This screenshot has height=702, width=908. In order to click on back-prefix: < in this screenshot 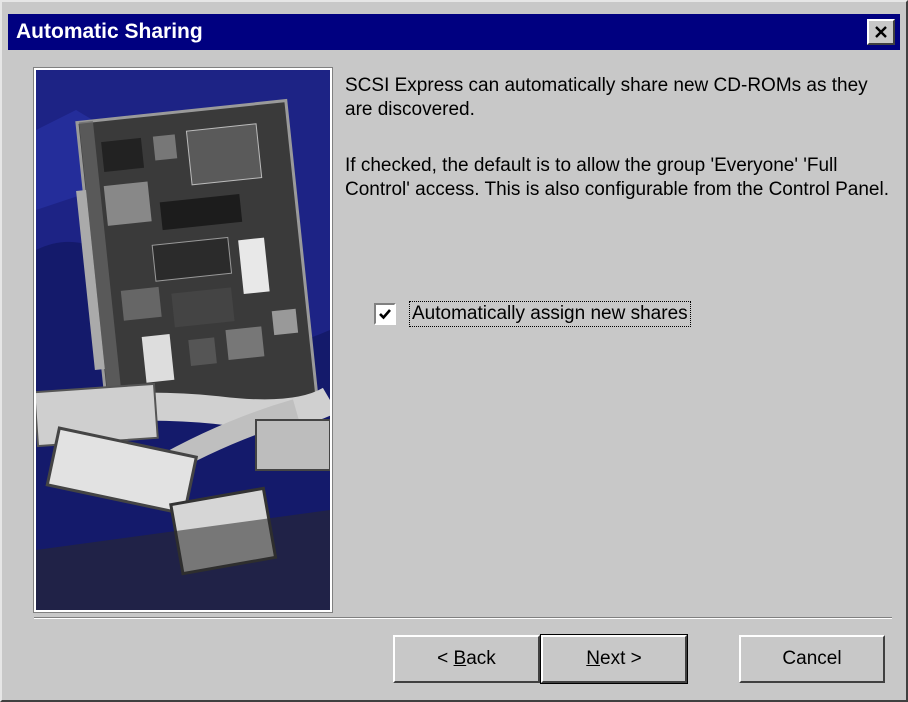, I will do `click(445, 658)`.